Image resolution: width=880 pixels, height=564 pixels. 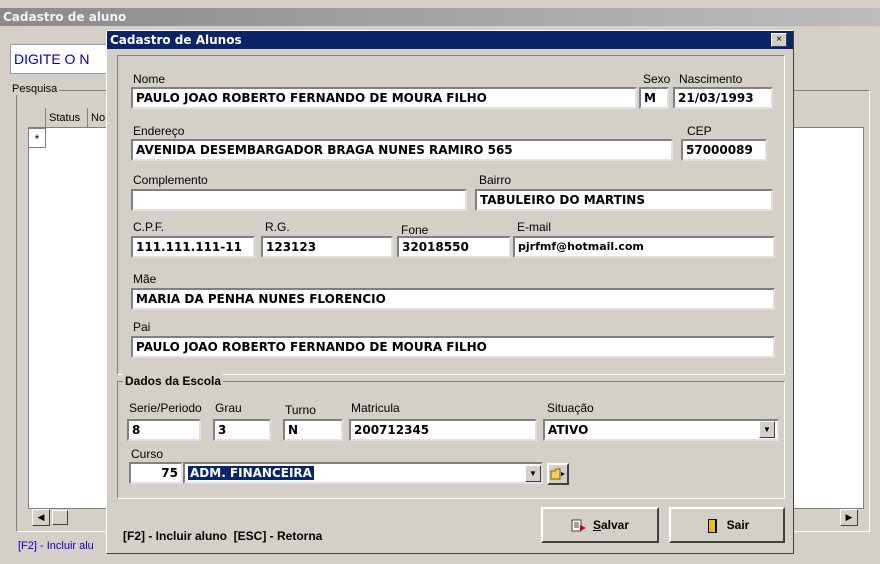 I want to click on folder-pointer-icon, so click(x=557, y=474).